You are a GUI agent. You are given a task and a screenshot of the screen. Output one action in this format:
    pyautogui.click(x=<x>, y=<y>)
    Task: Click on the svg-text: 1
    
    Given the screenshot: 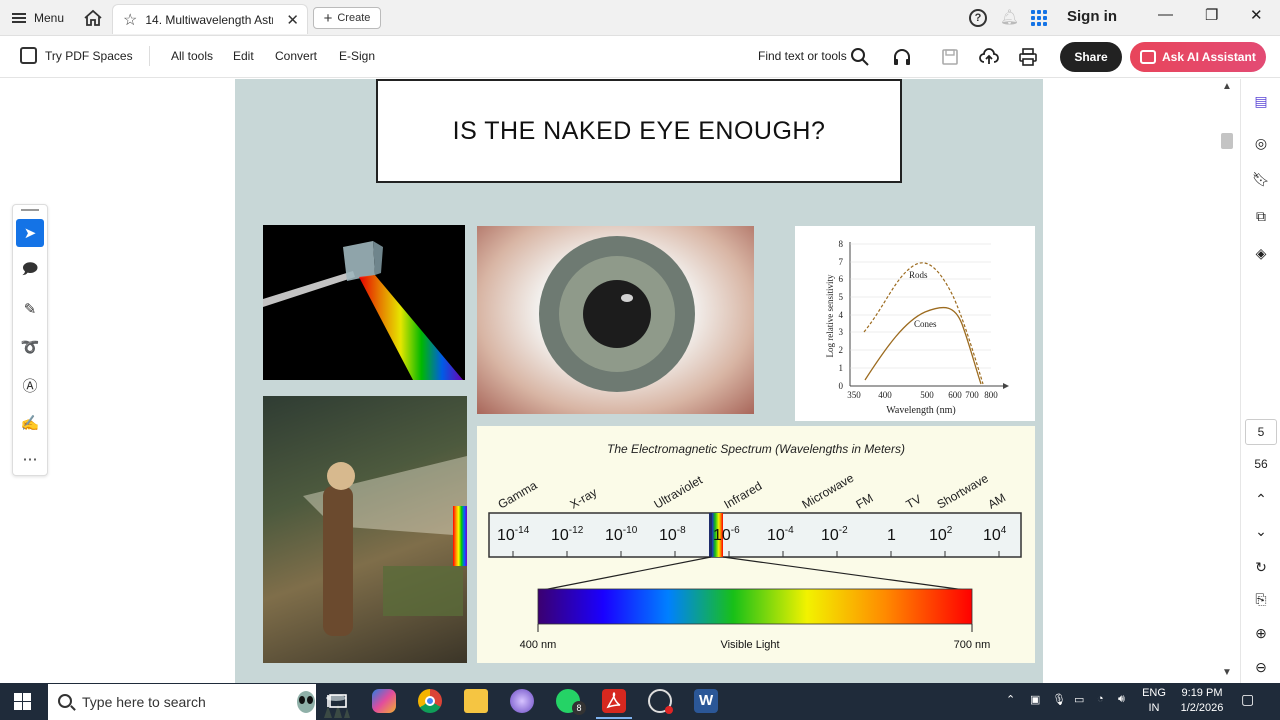 What is the action you would take?
    pyautogui.click(x=891, y=535)
    